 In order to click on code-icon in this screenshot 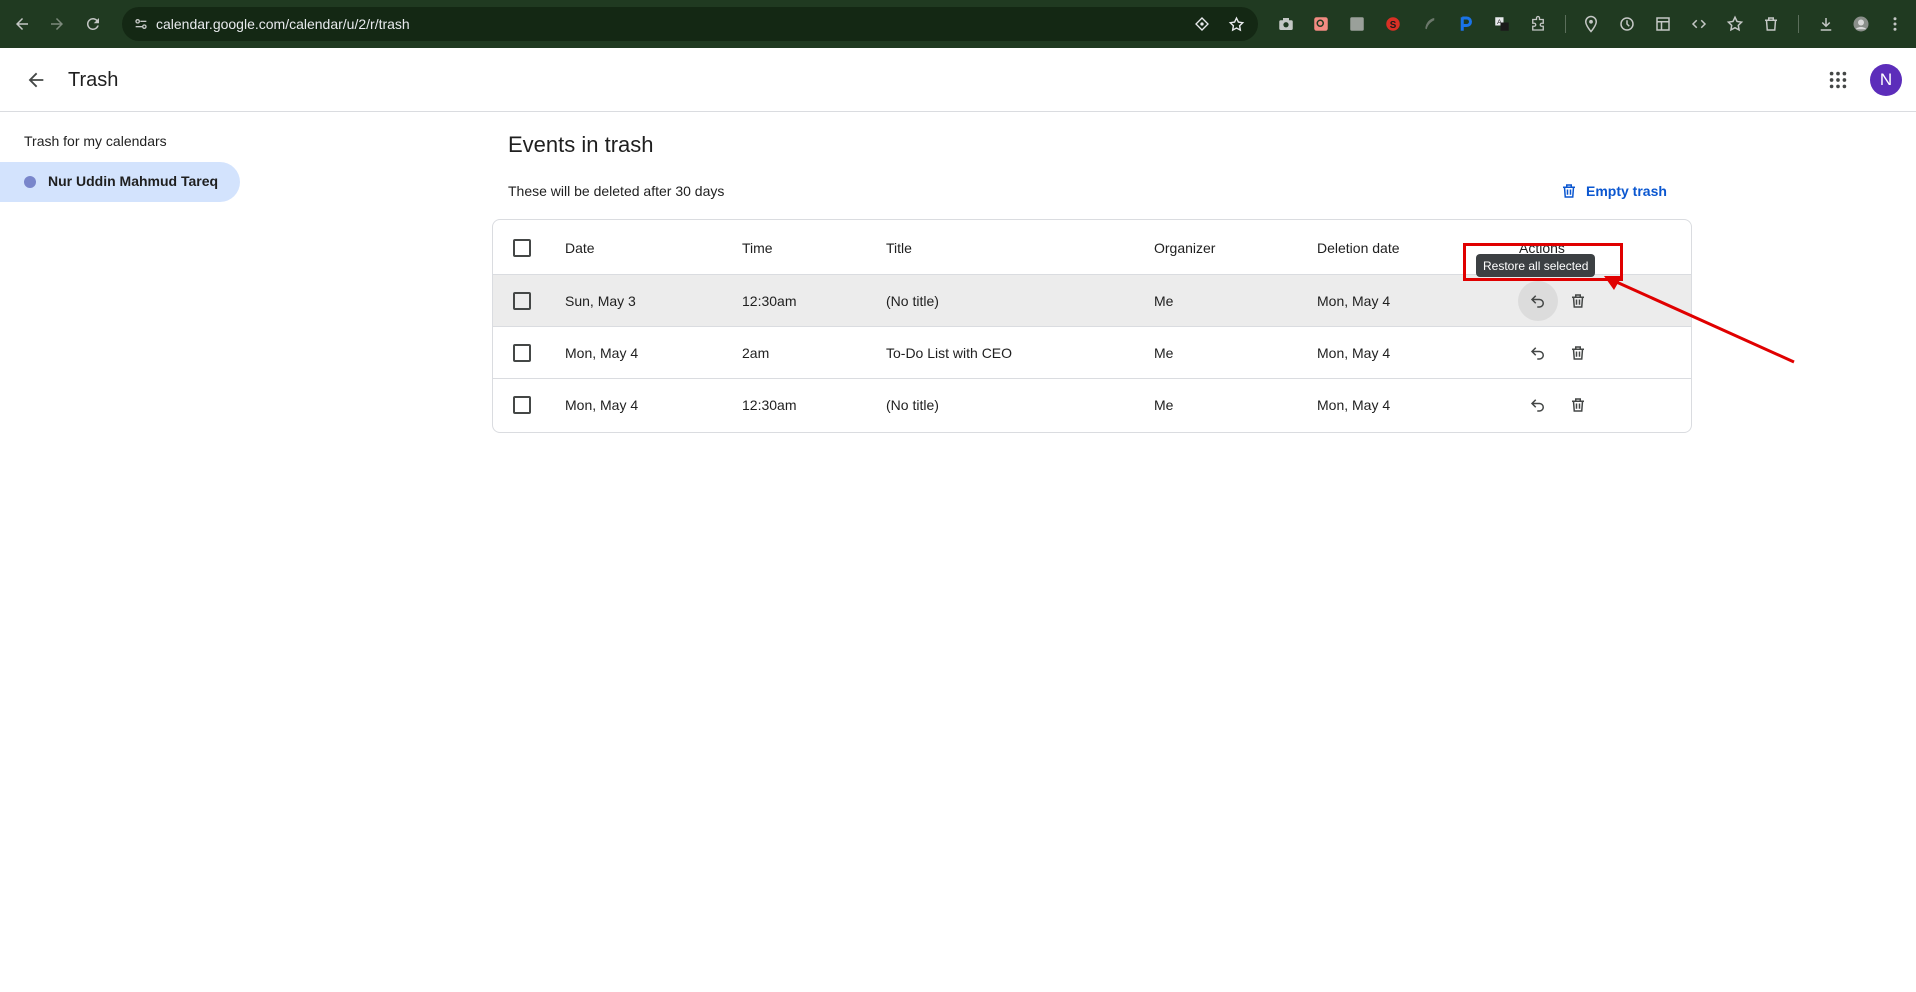, I will do `click(1699, 24)`.